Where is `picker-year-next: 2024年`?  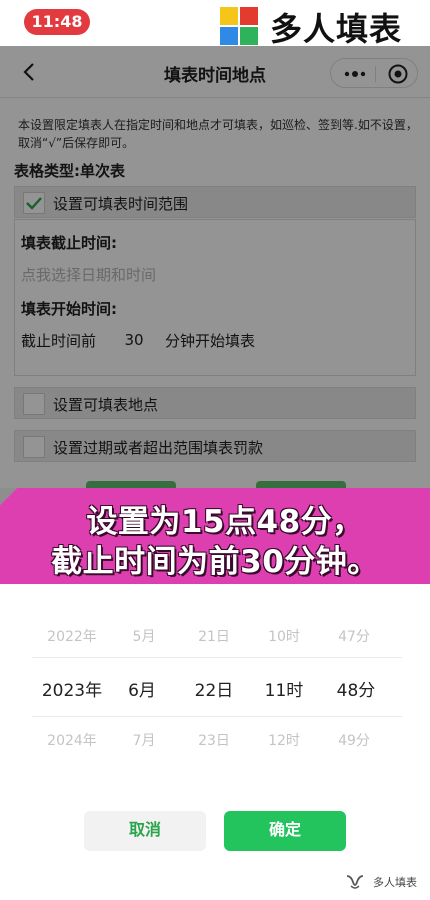 picker-year-next: 2024年 is located at coordinates (72, 740).